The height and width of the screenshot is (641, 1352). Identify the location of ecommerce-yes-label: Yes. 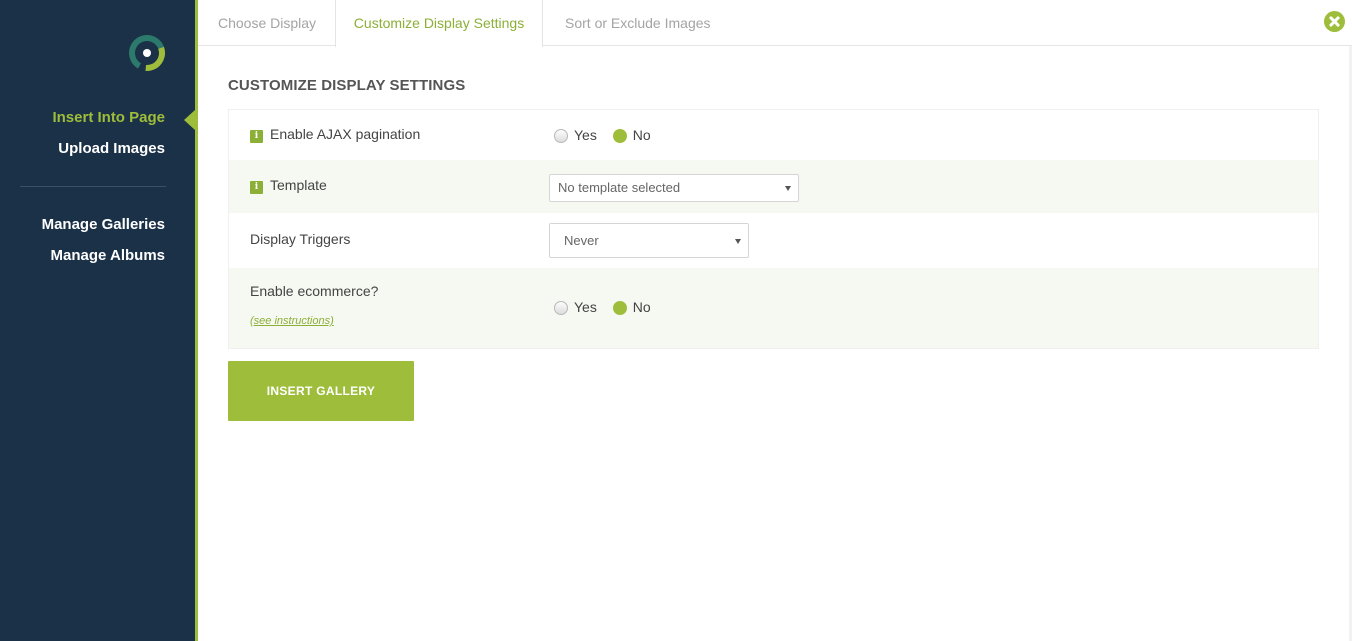
(585, 307).